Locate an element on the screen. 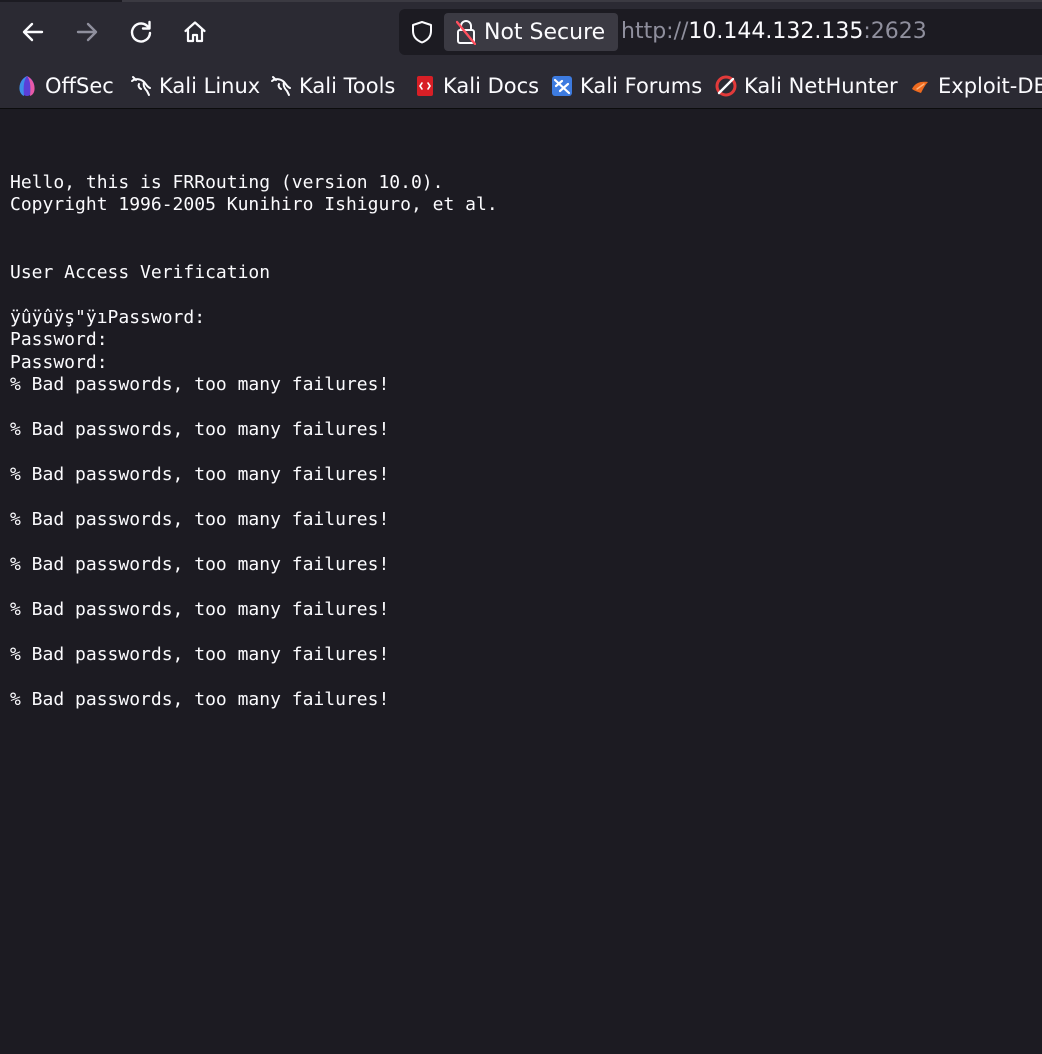  home-button is located at coordinates (195, 32).